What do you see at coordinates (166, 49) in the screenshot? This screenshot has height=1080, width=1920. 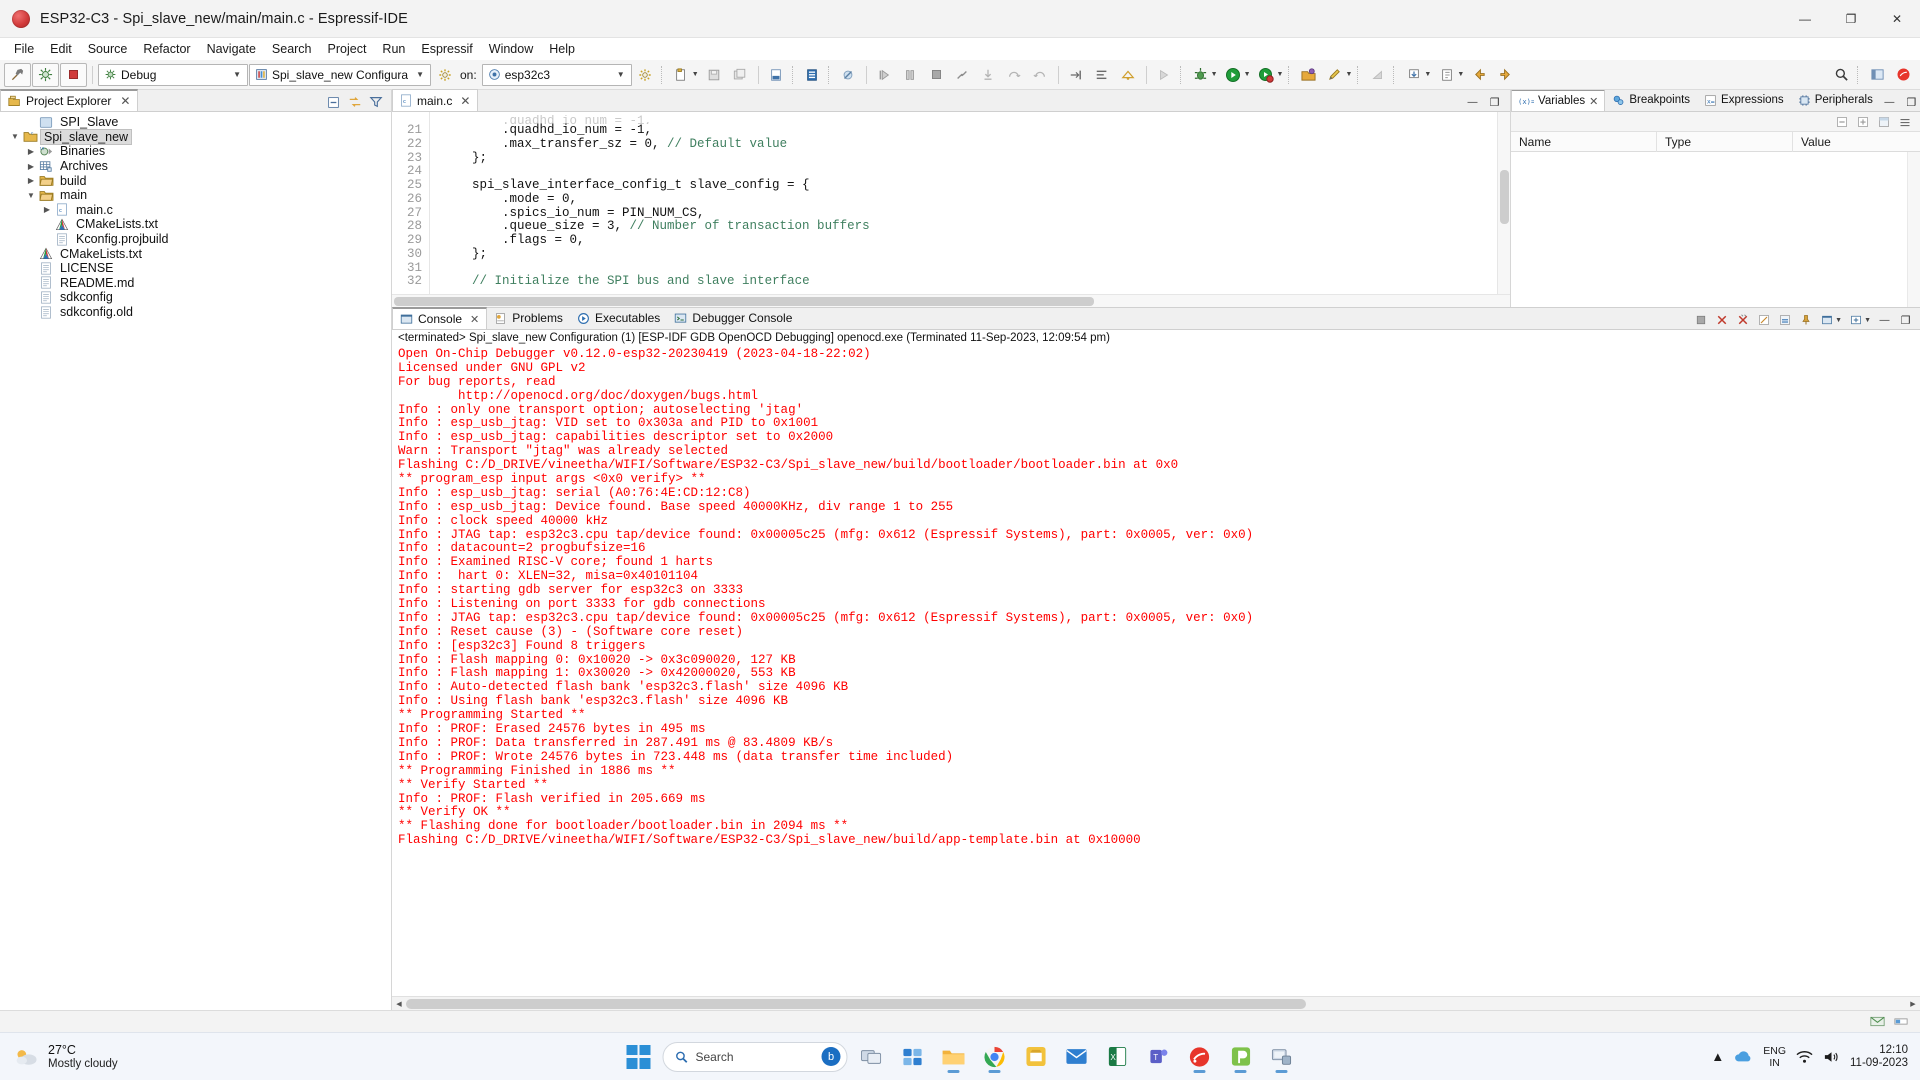 I see `menu-refactor: Refactor` at bounding box center [166, 49].